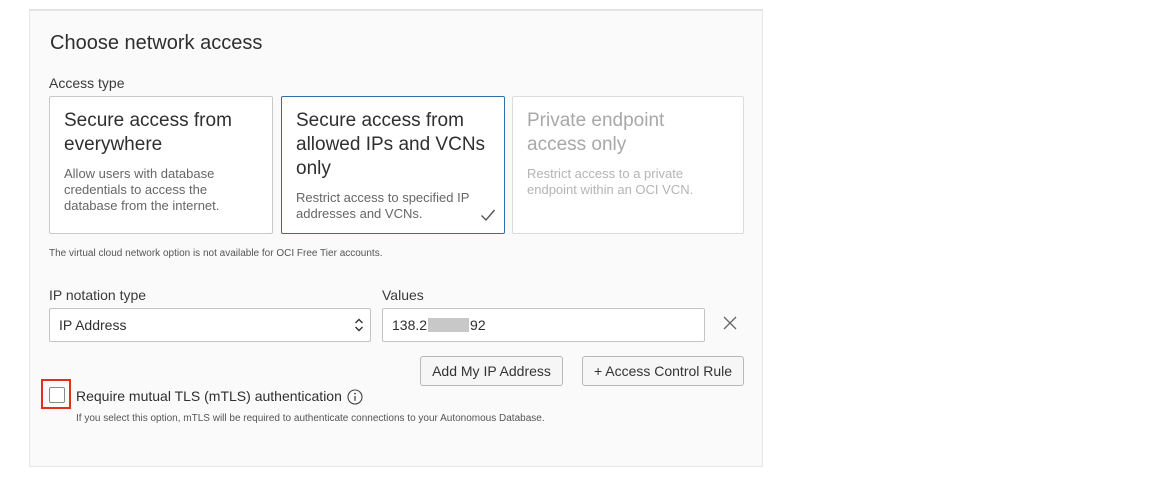 Image resolution: width=1159 pixels, height=477 pixels. I want to click on info-icon, so click(355, 397).